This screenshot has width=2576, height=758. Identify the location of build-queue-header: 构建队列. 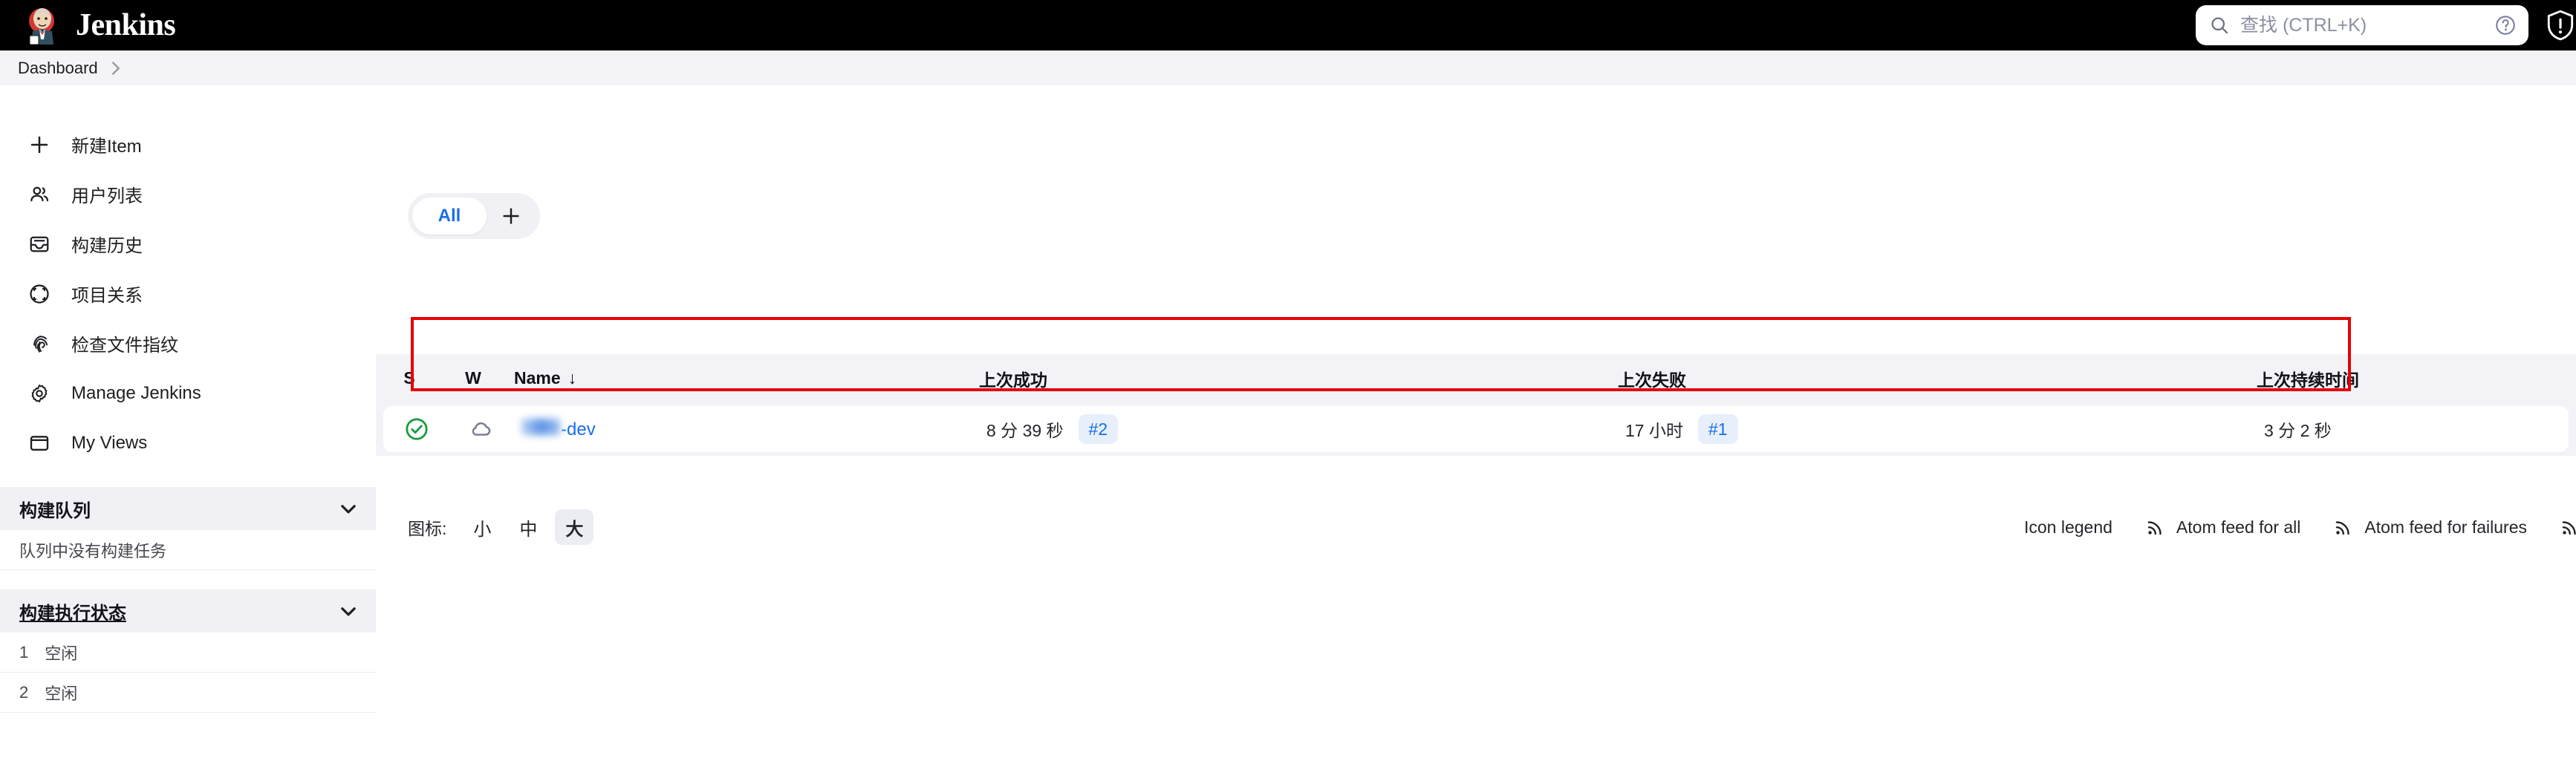
(188, 508).